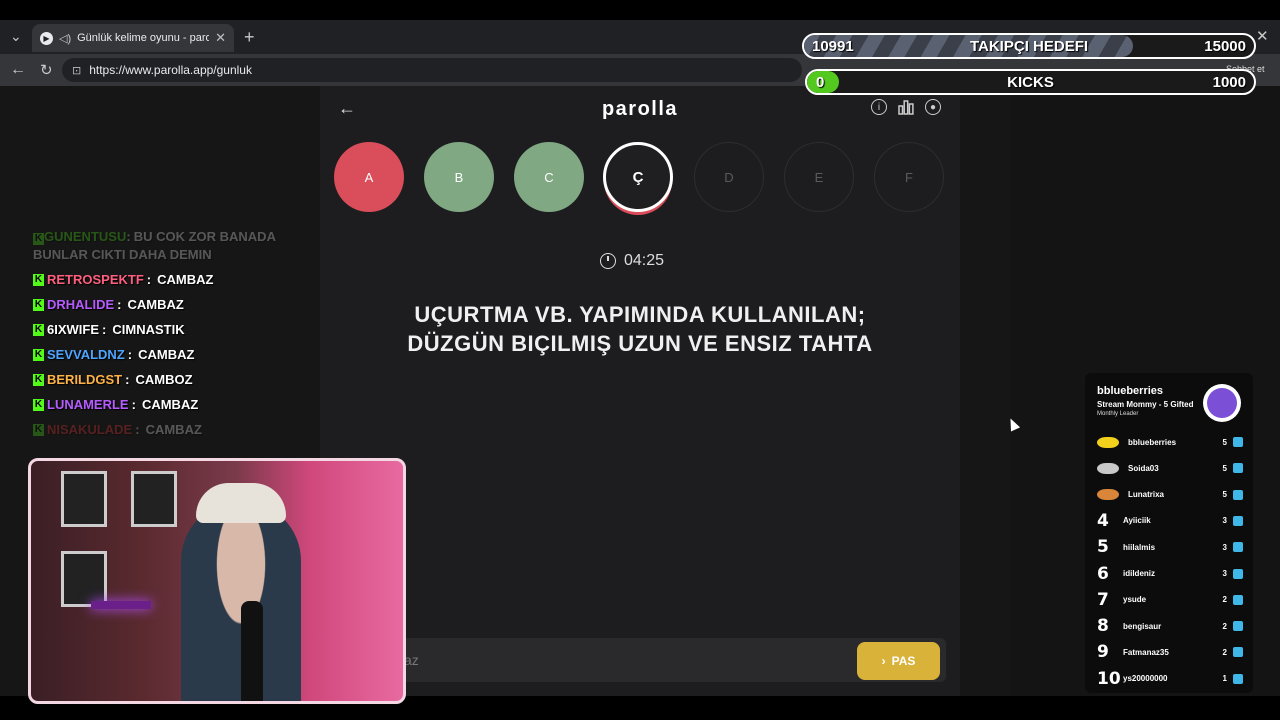 The width and height of the screenshot is (1280, 720). I want to click on stats-icon, so click(906, 107).